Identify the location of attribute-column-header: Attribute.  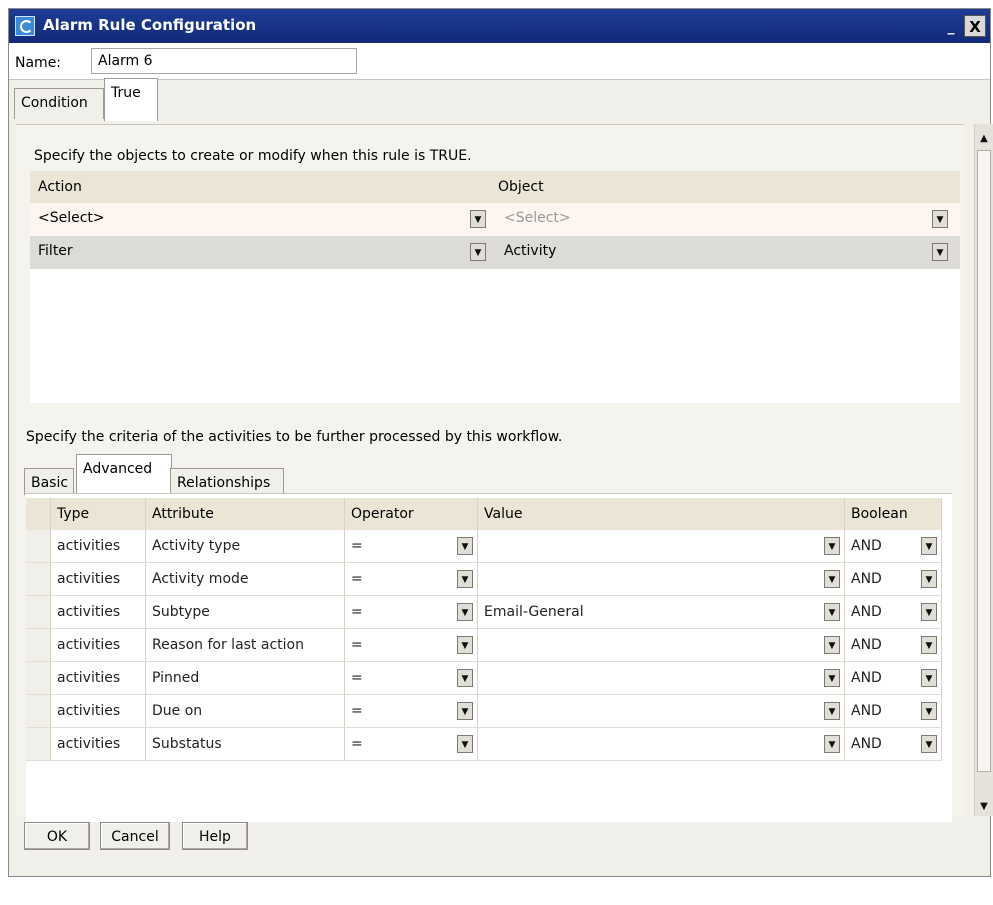
(245, 514).